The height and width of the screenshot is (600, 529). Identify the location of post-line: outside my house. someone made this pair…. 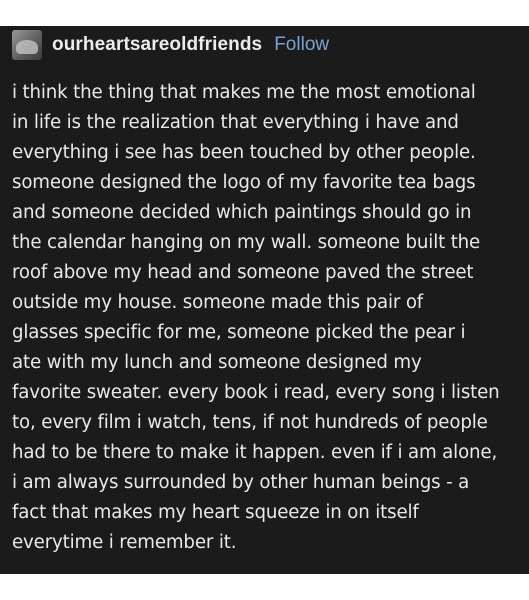
(218, 302).